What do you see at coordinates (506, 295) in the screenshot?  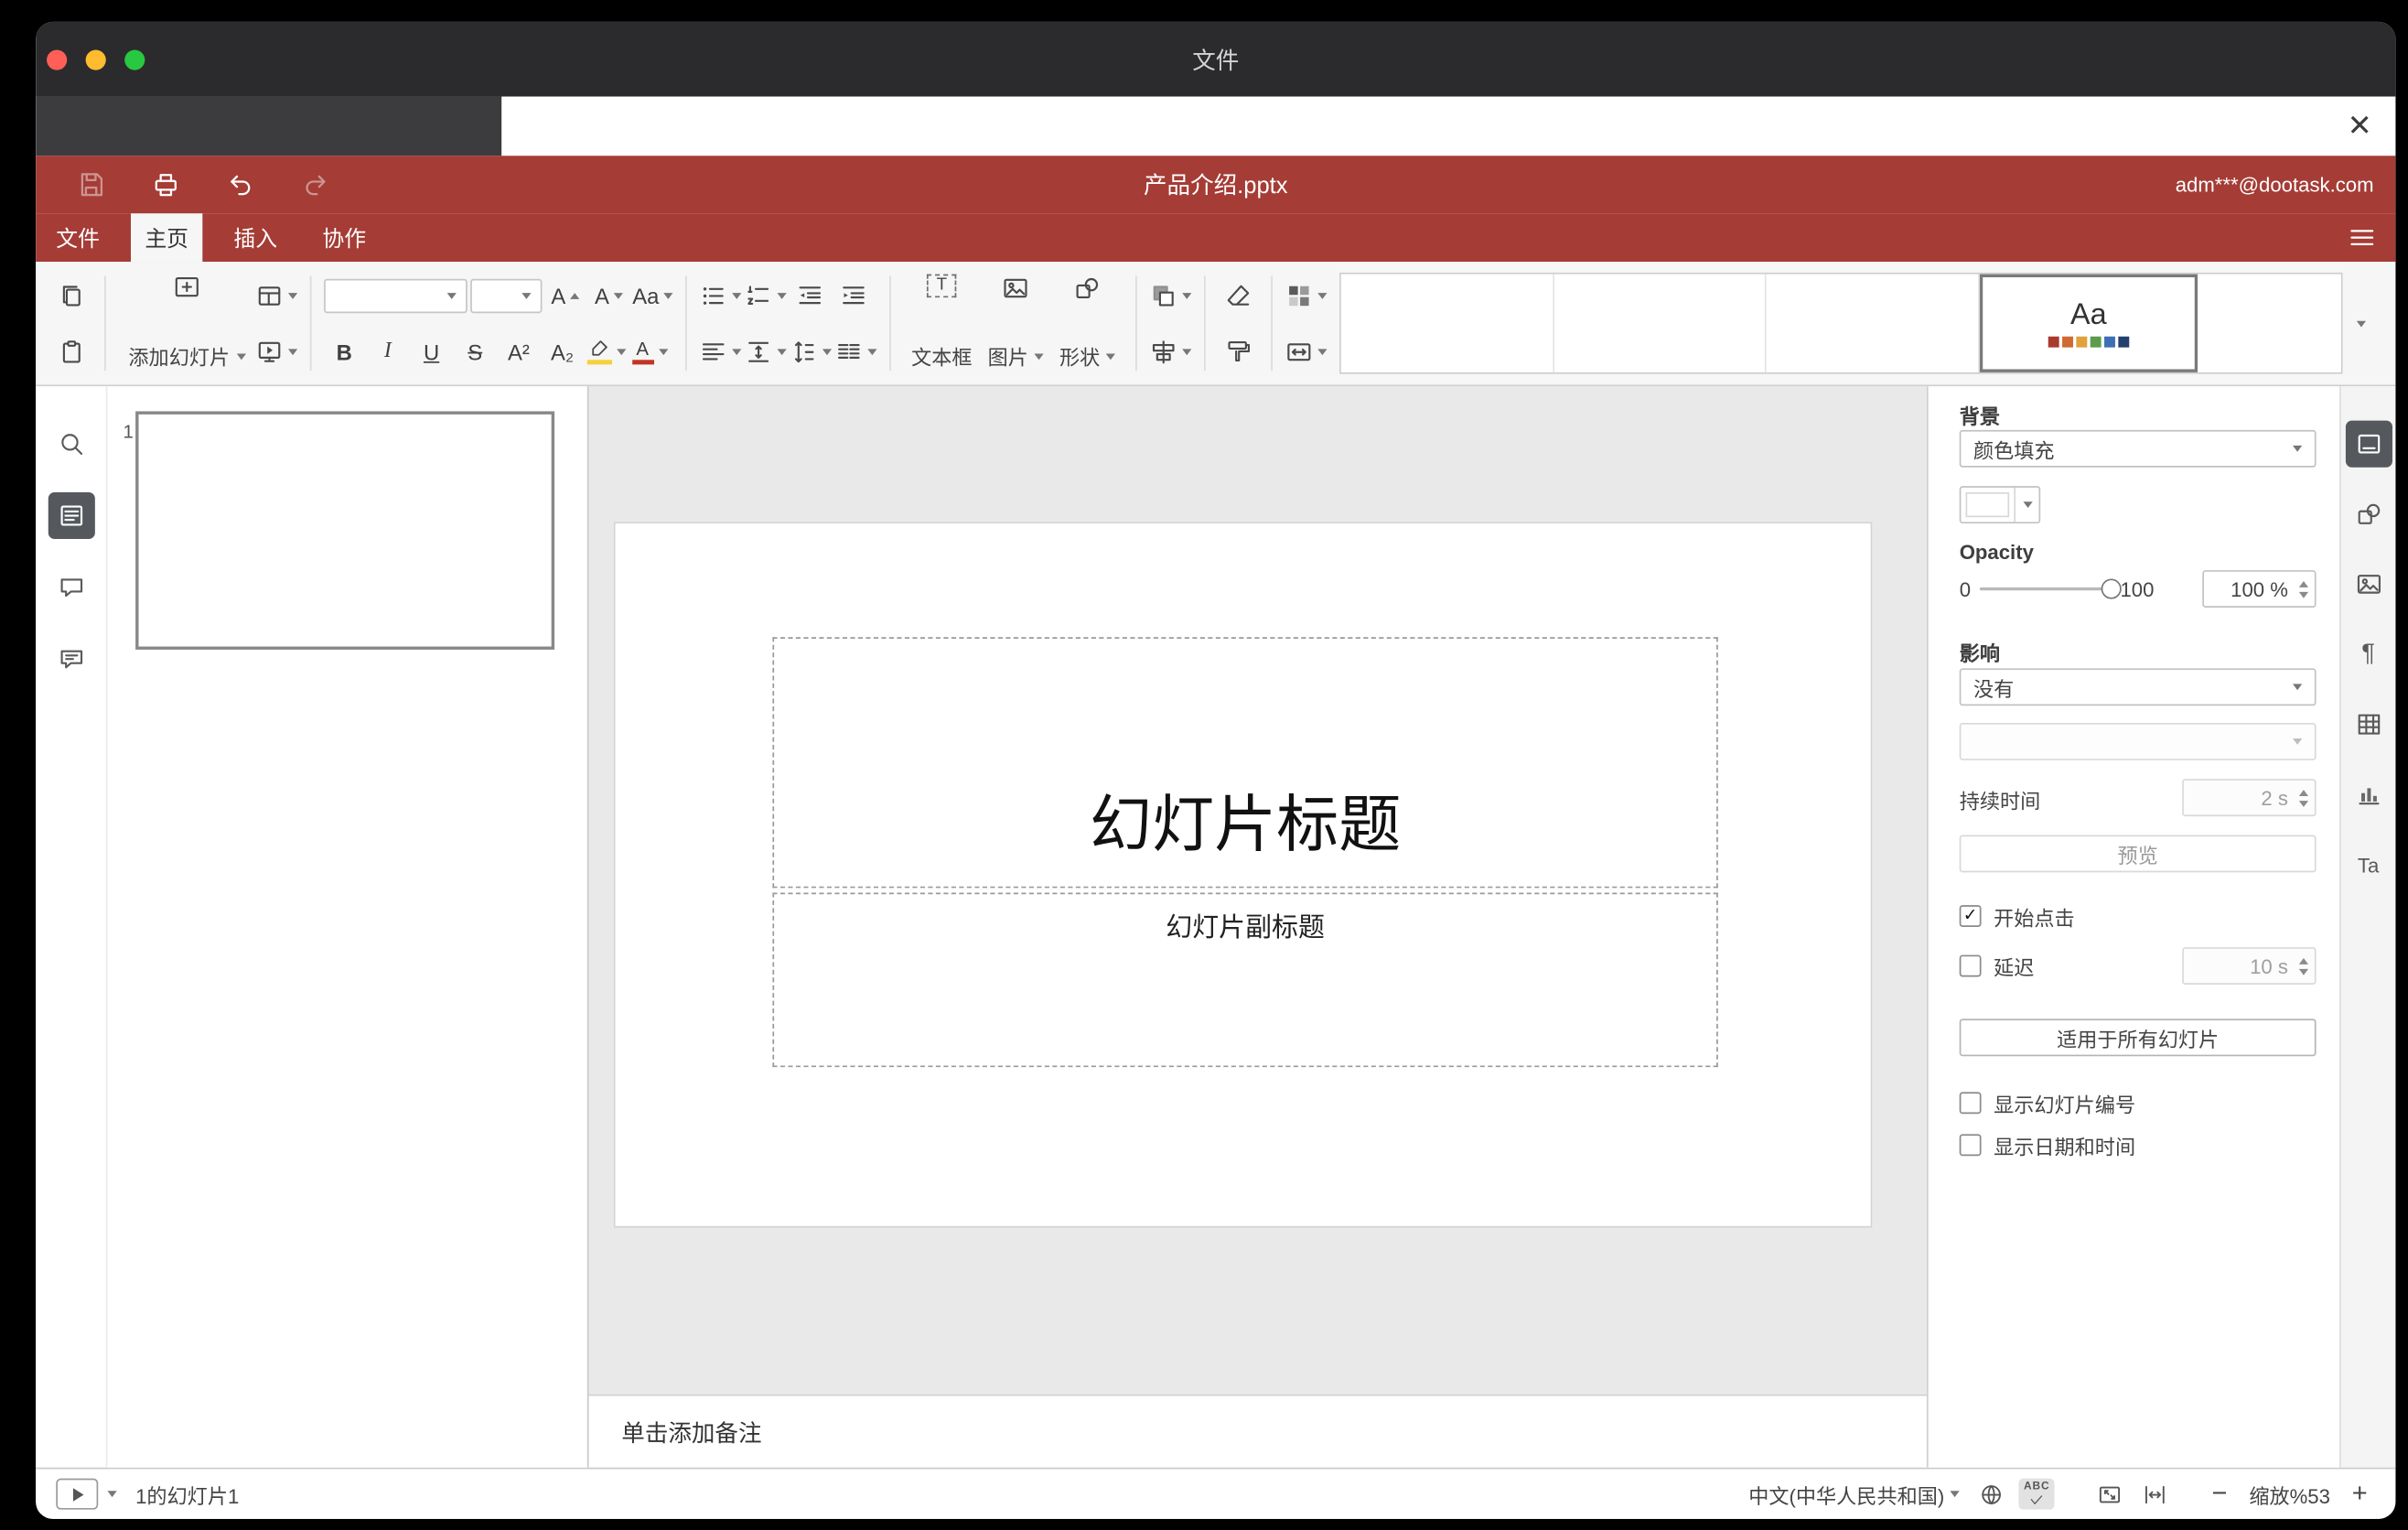 I see `font-size-select` at bounding box center [506, 295].